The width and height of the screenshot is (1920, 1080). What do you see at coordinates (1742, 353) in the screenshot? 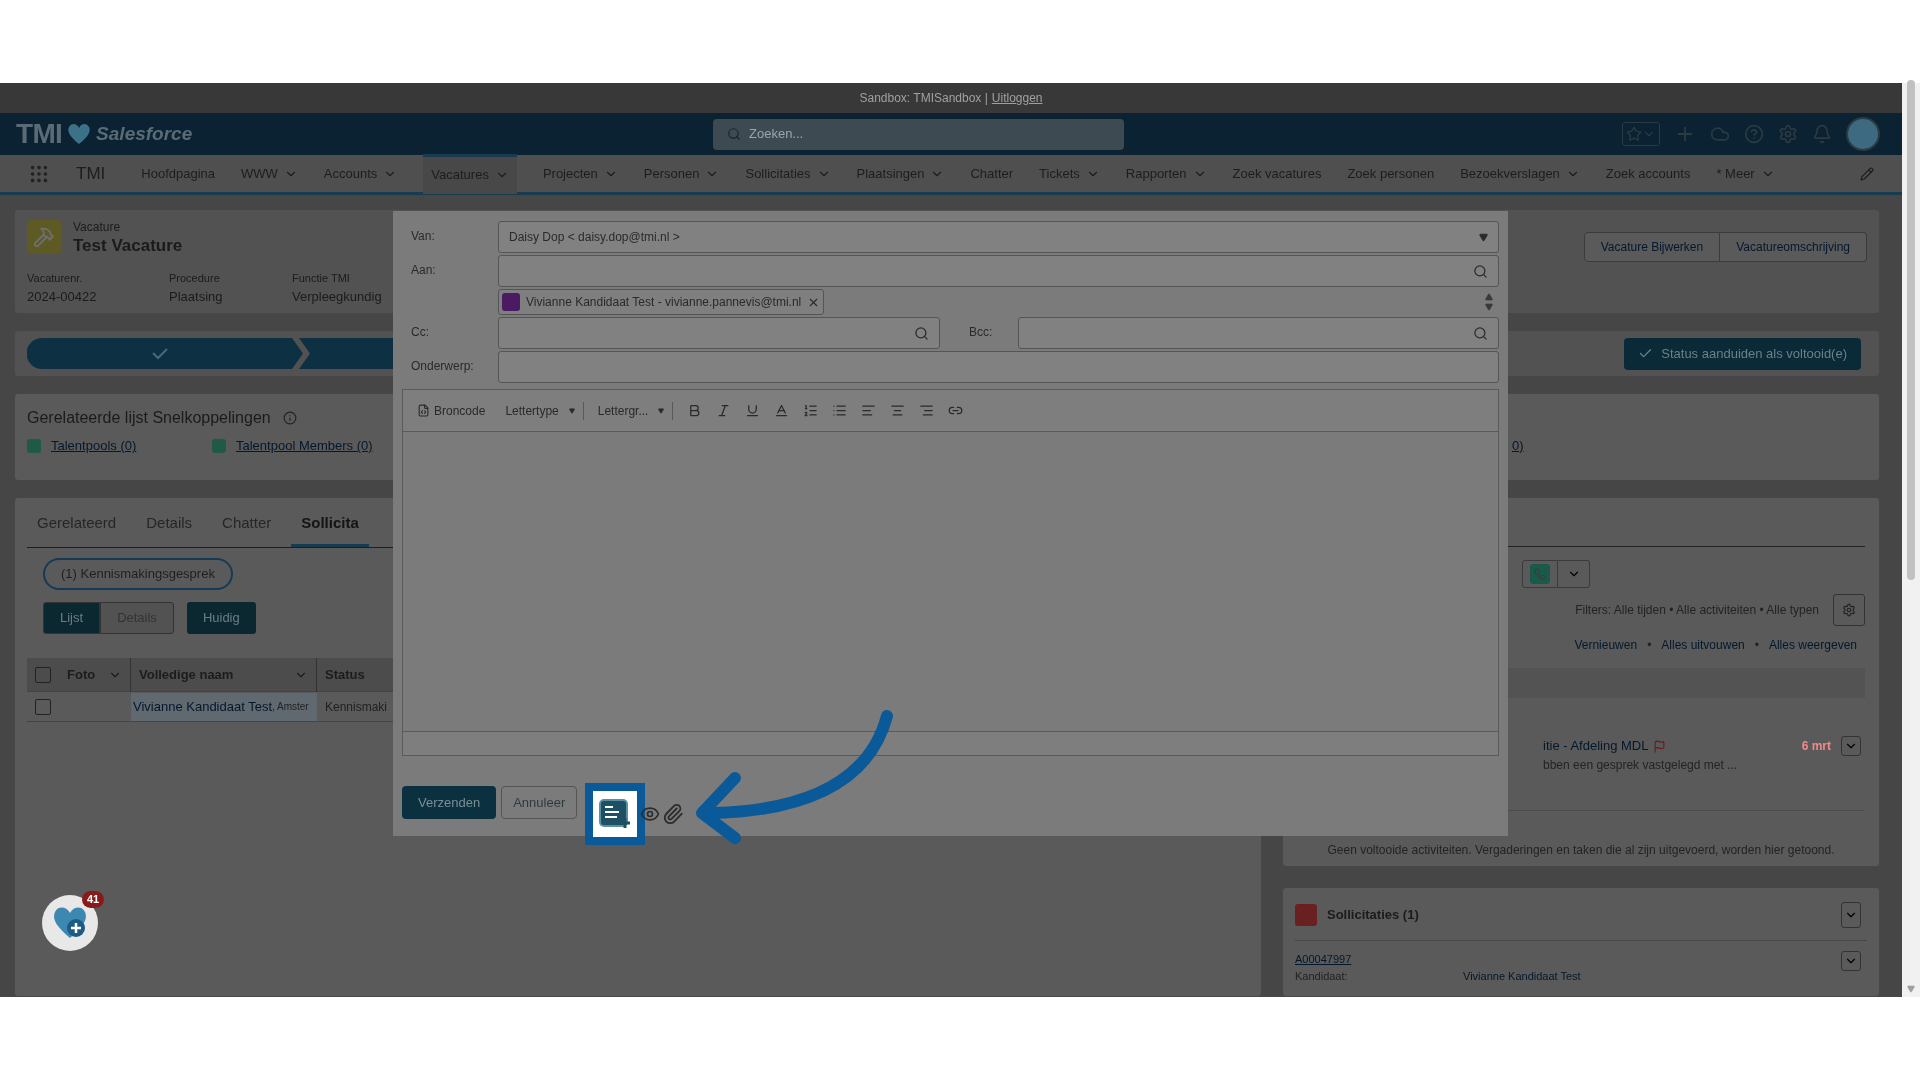
I see `mark-complete-button: Status aanduiden als voltooid(e)` at bounding box center [1742, 353].